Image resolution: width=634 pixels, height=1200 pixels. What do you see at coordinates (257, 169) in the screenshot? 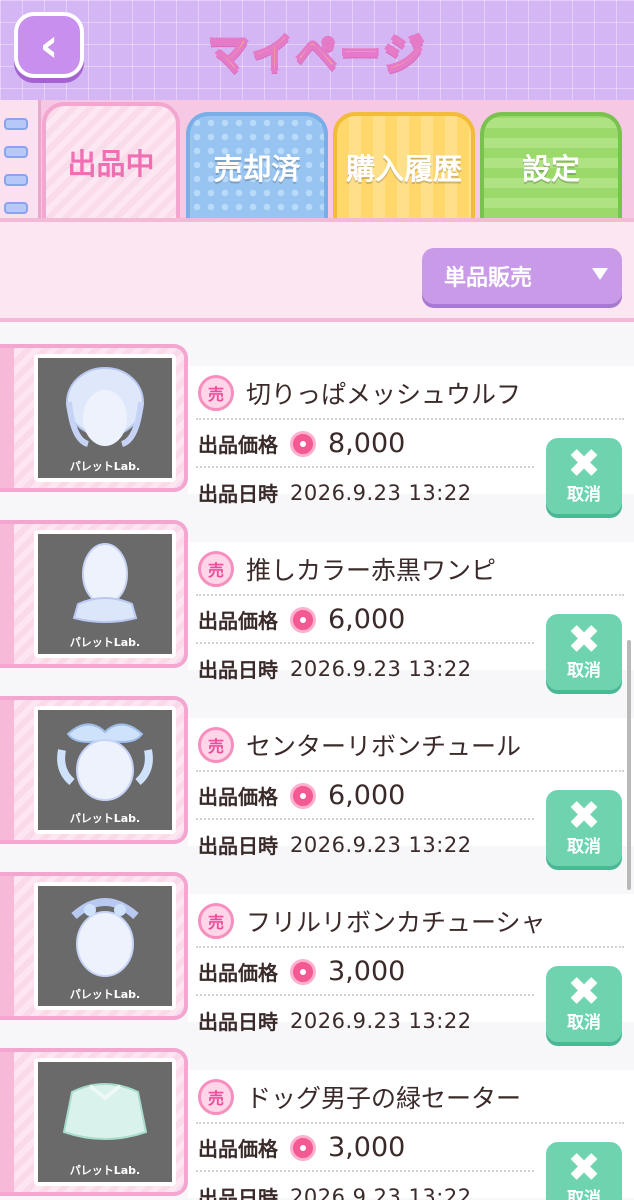
I see `tab-label: 売却済` at bounding box center [257, 169].